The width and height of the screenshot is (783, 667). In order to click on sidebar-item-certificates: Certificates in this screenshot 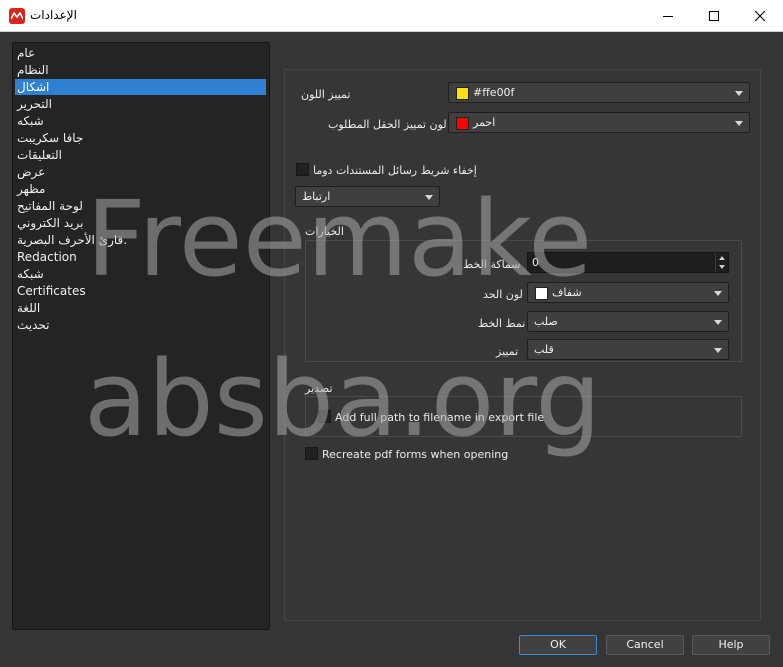, I will do `click(140, 291)`.